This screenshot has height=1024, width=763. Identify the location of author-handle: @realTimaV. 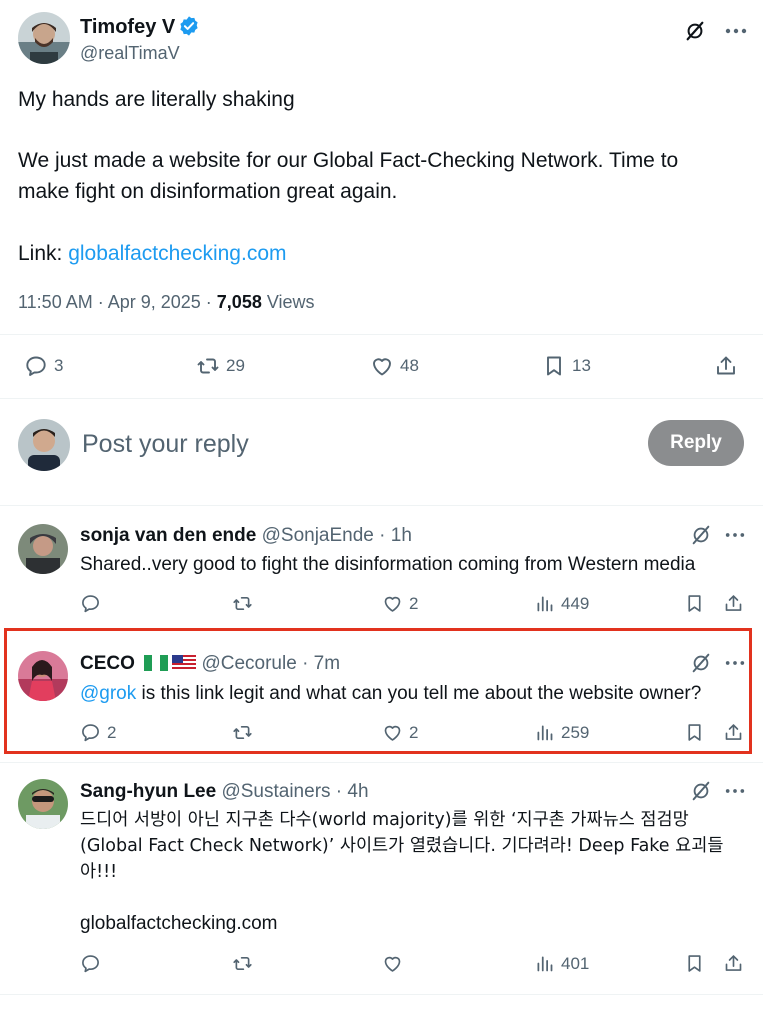
(130, 53).